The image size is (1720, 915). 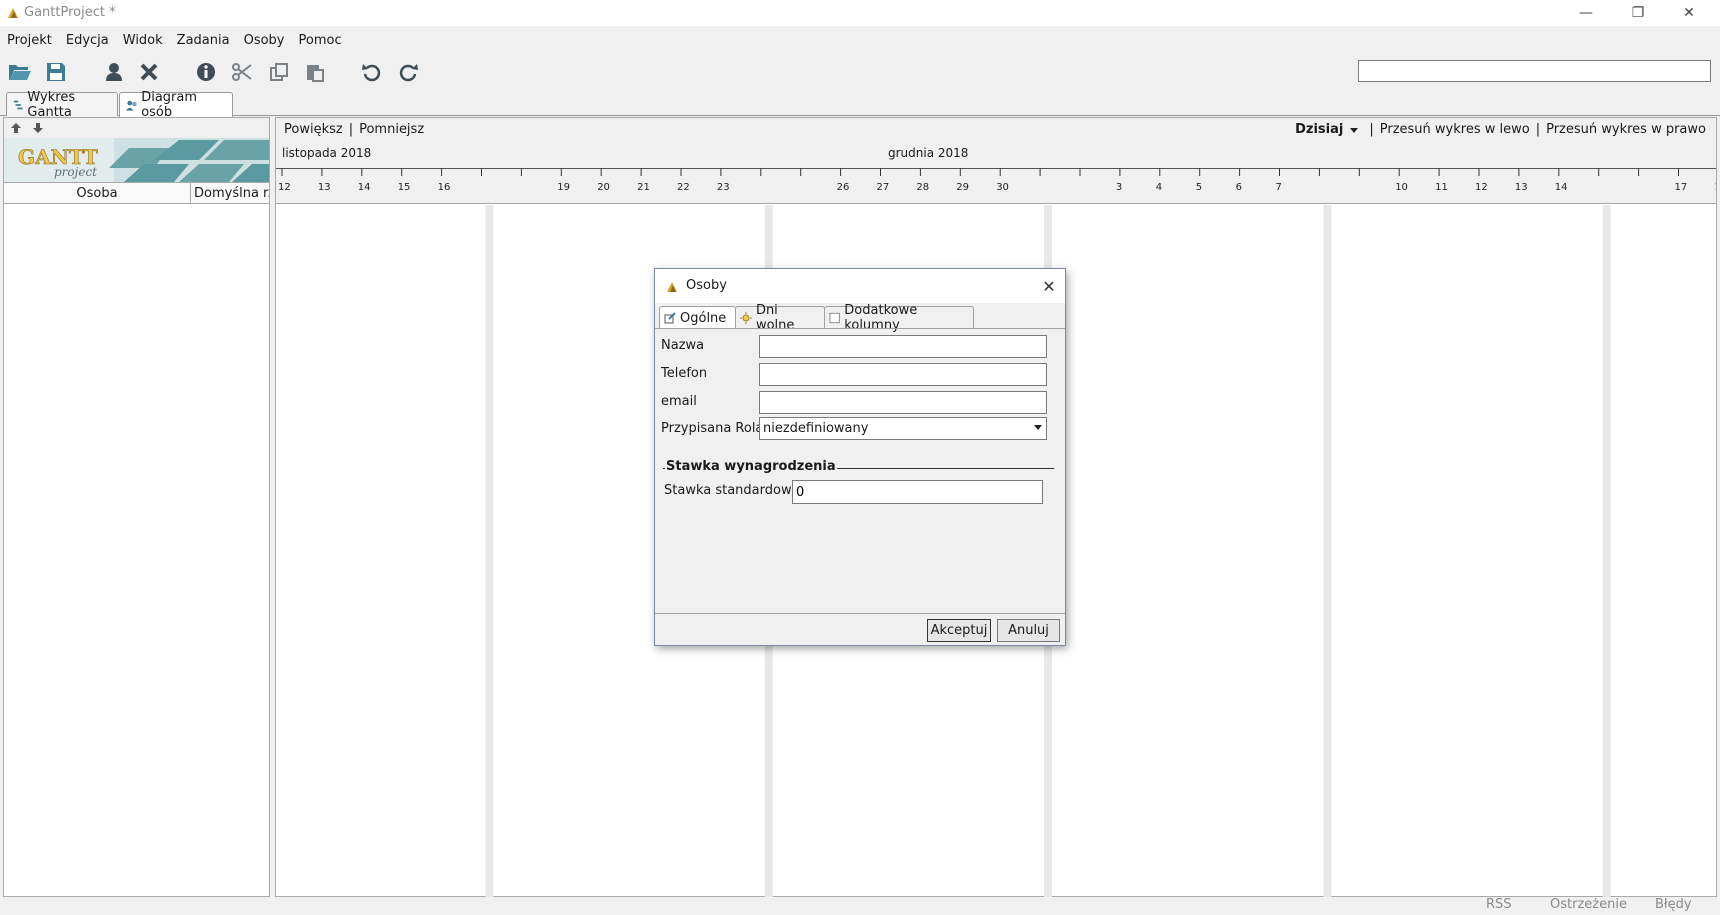 I want to click on day-label: 18, so click(x=1715, y=187).